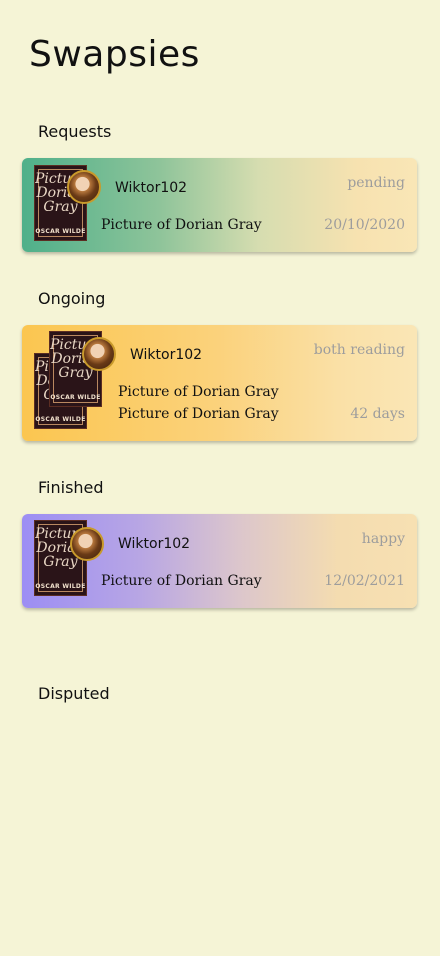  I want to click on section-ongoing-heading: Ongoing, so click(72, 298).